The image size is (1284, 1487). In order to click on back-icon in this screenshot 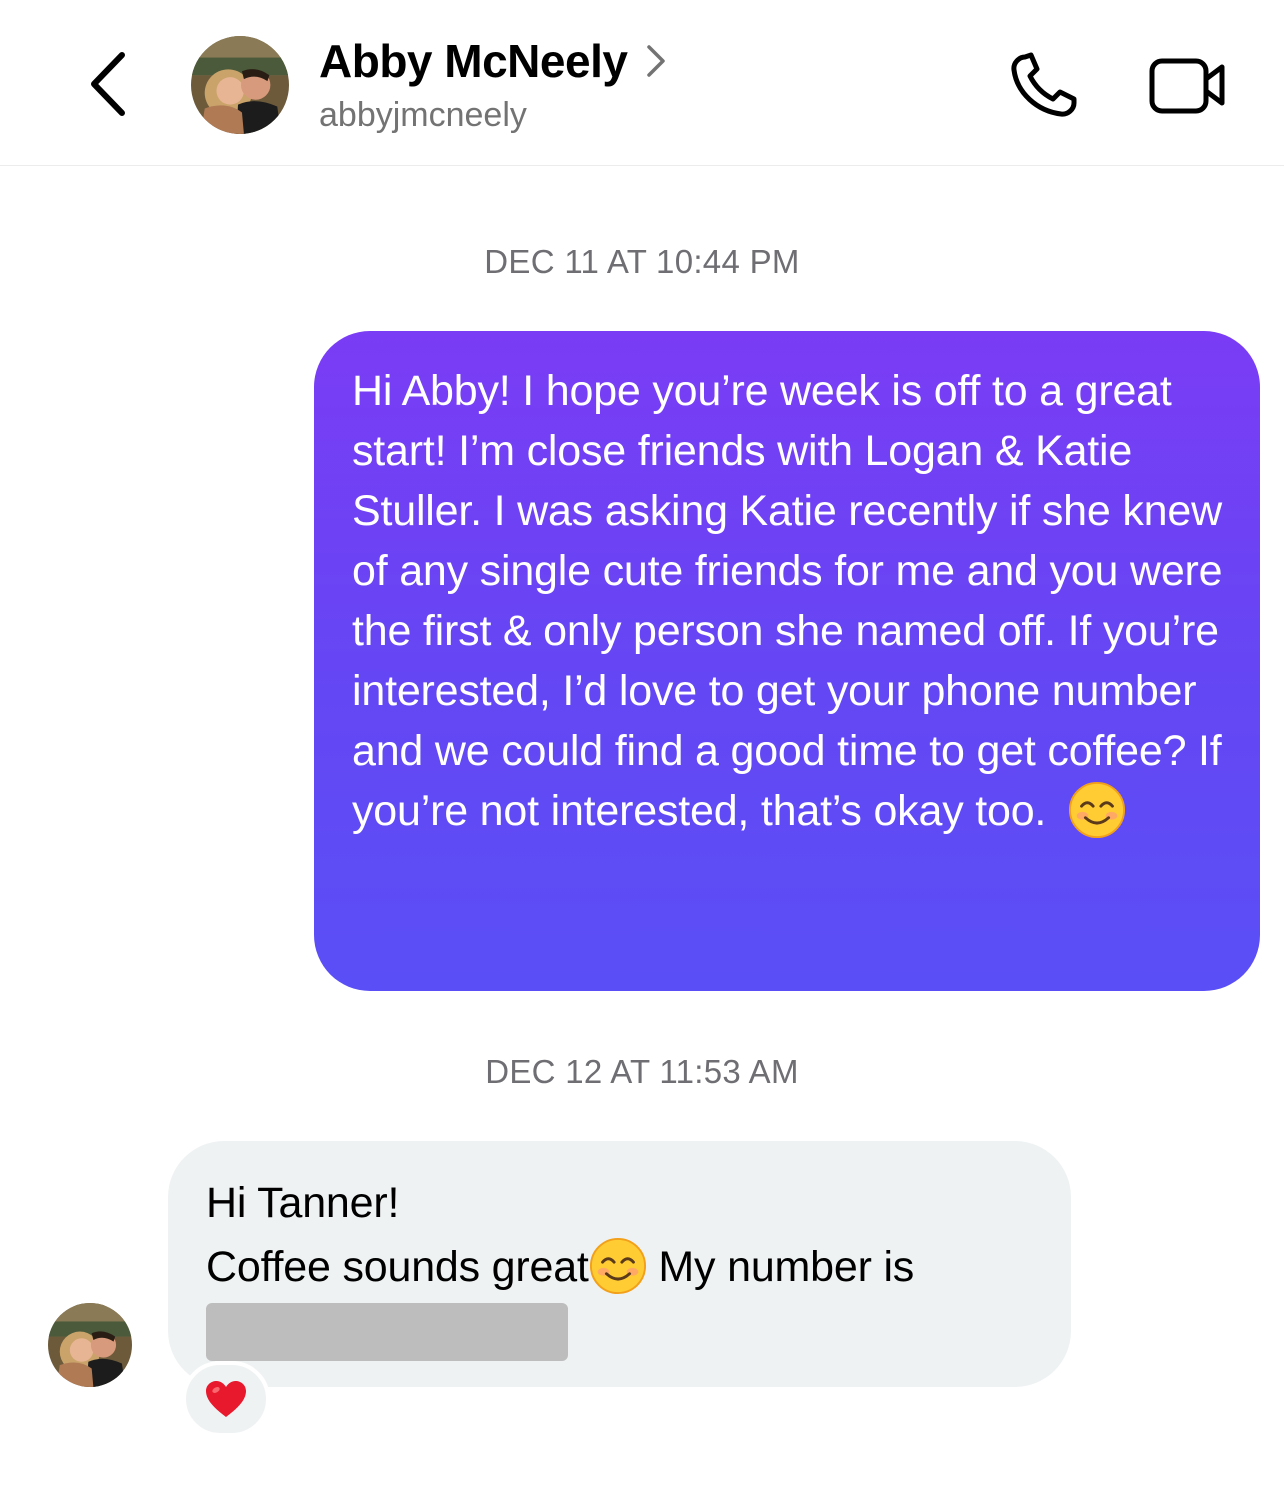, I will do `click(108, 84)`.